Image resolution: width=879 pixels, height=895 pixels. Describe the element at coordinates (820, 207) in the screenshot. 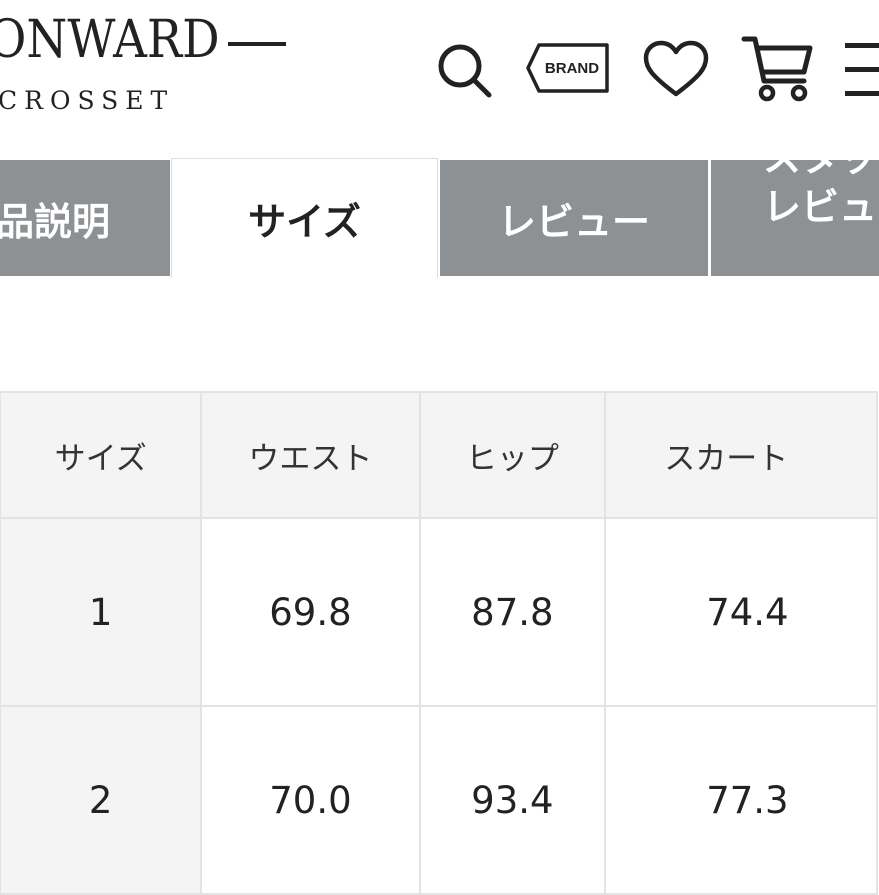

I see `tab-staff-review-line2: レビュ` at that location.